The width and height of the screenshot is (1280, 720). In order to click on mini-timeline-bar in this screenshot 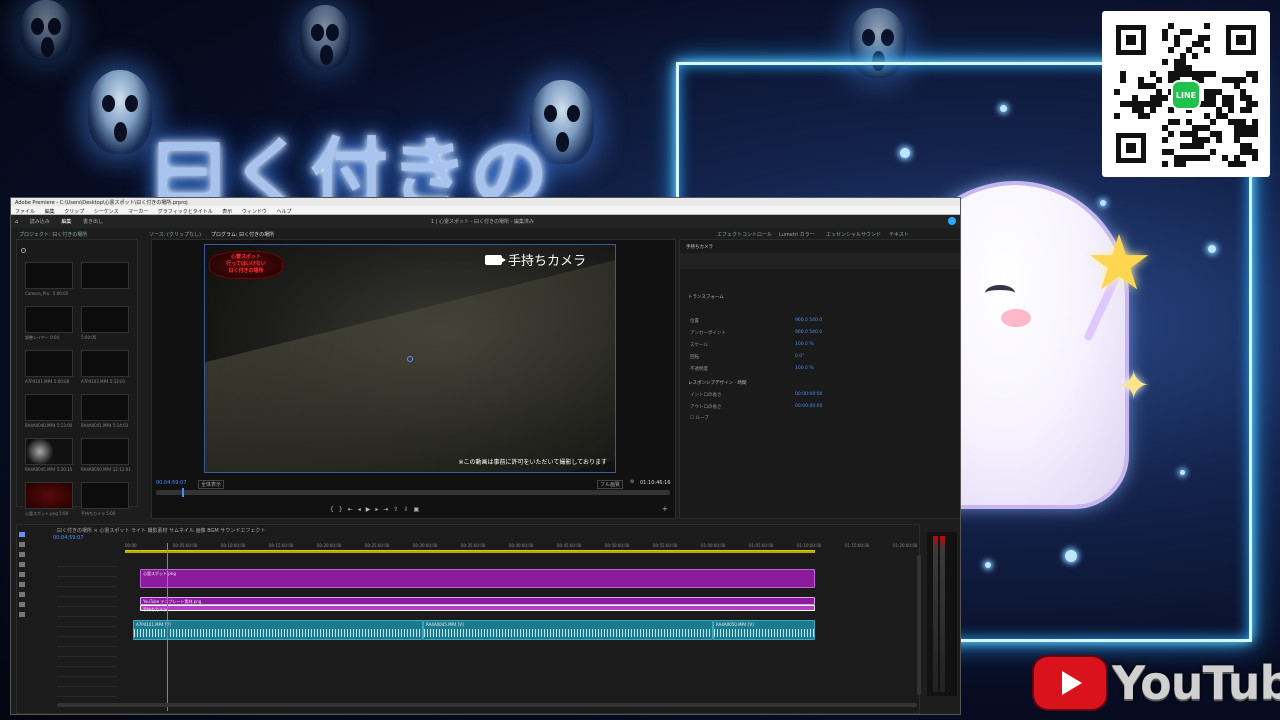, I will do `click(413, 492)`.